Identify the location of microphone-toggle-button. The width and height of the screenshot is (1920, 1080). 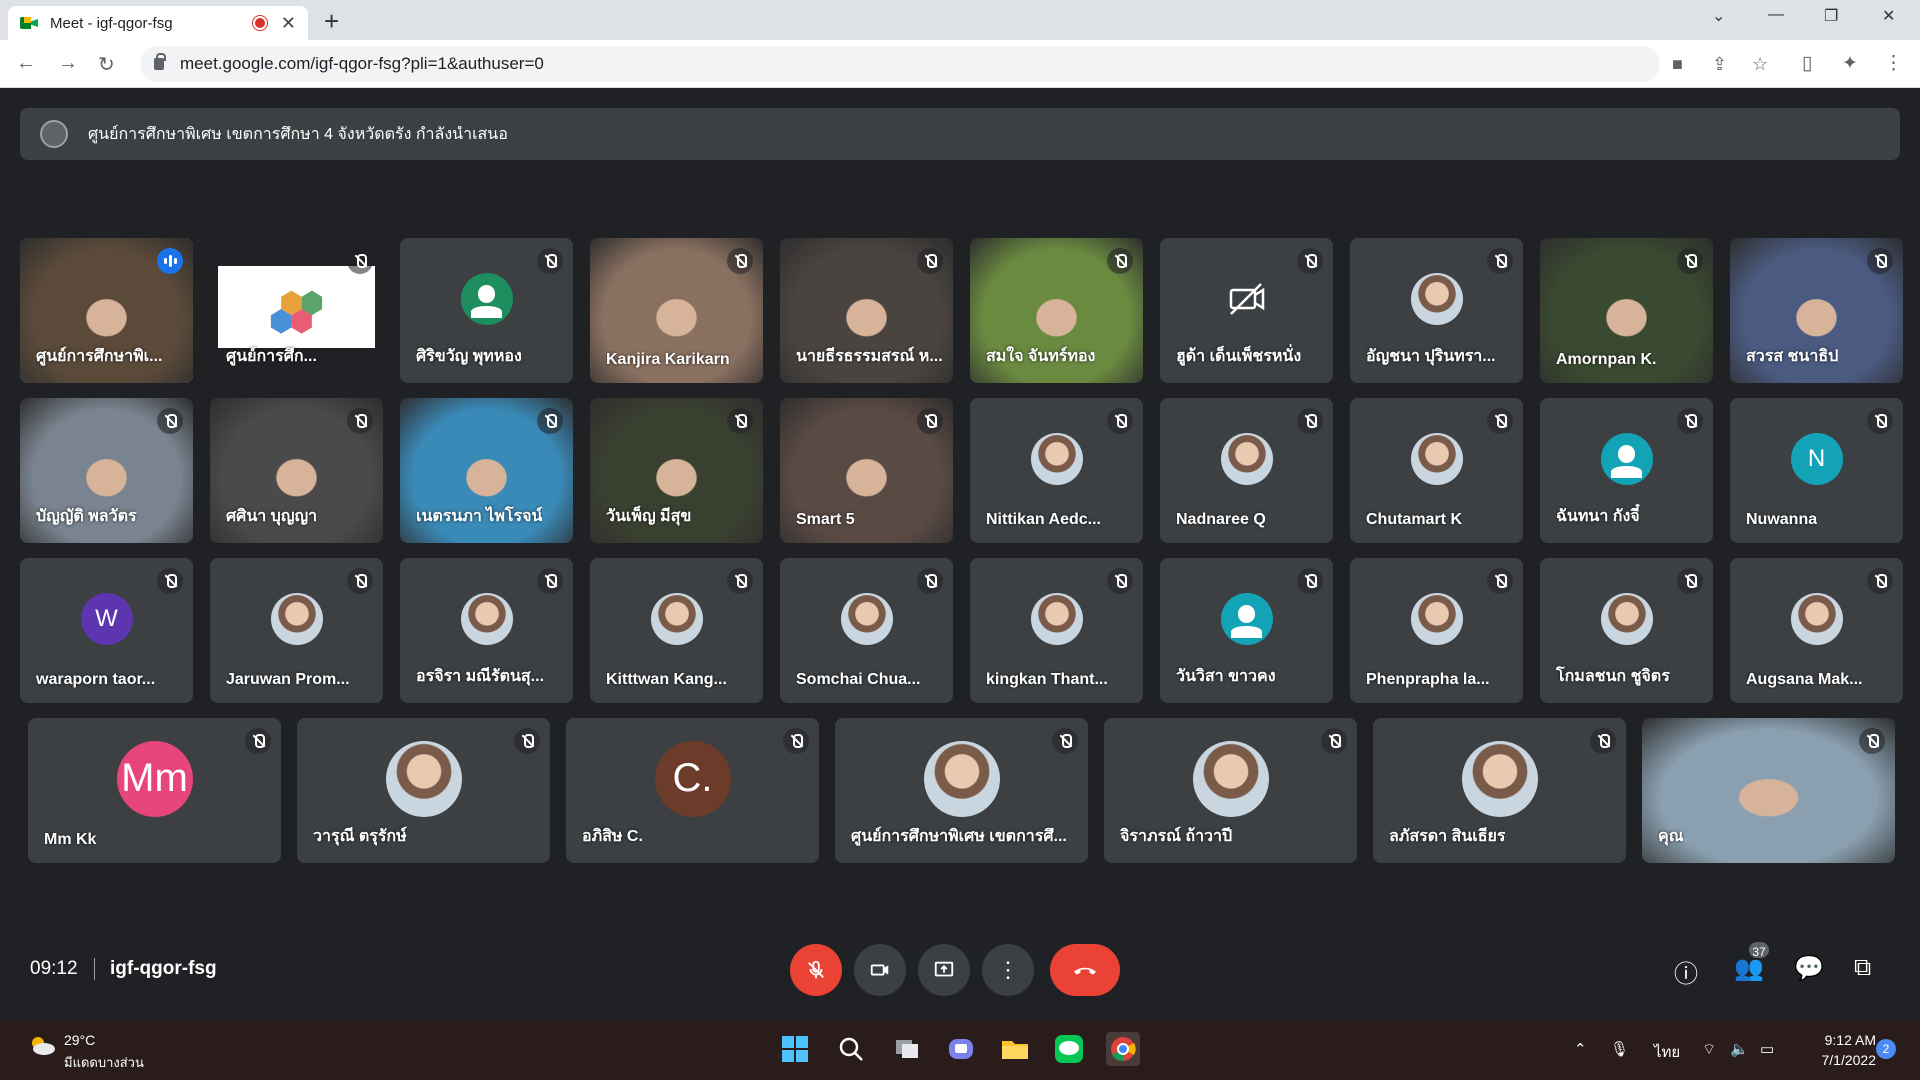
(816, 970).